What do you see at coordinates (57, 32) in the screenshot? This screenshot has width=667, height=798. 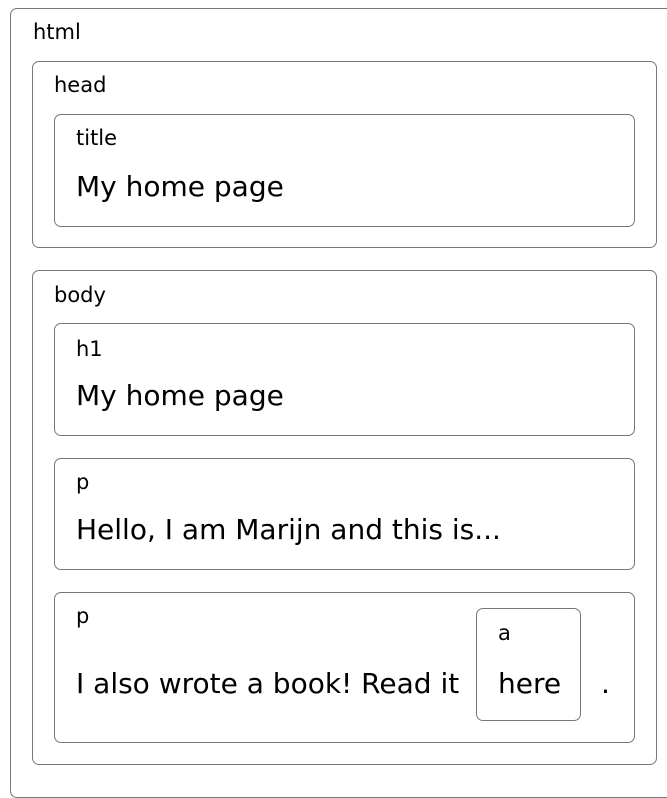 I see `html-tag-label: html` at bounding box center [57, 32].